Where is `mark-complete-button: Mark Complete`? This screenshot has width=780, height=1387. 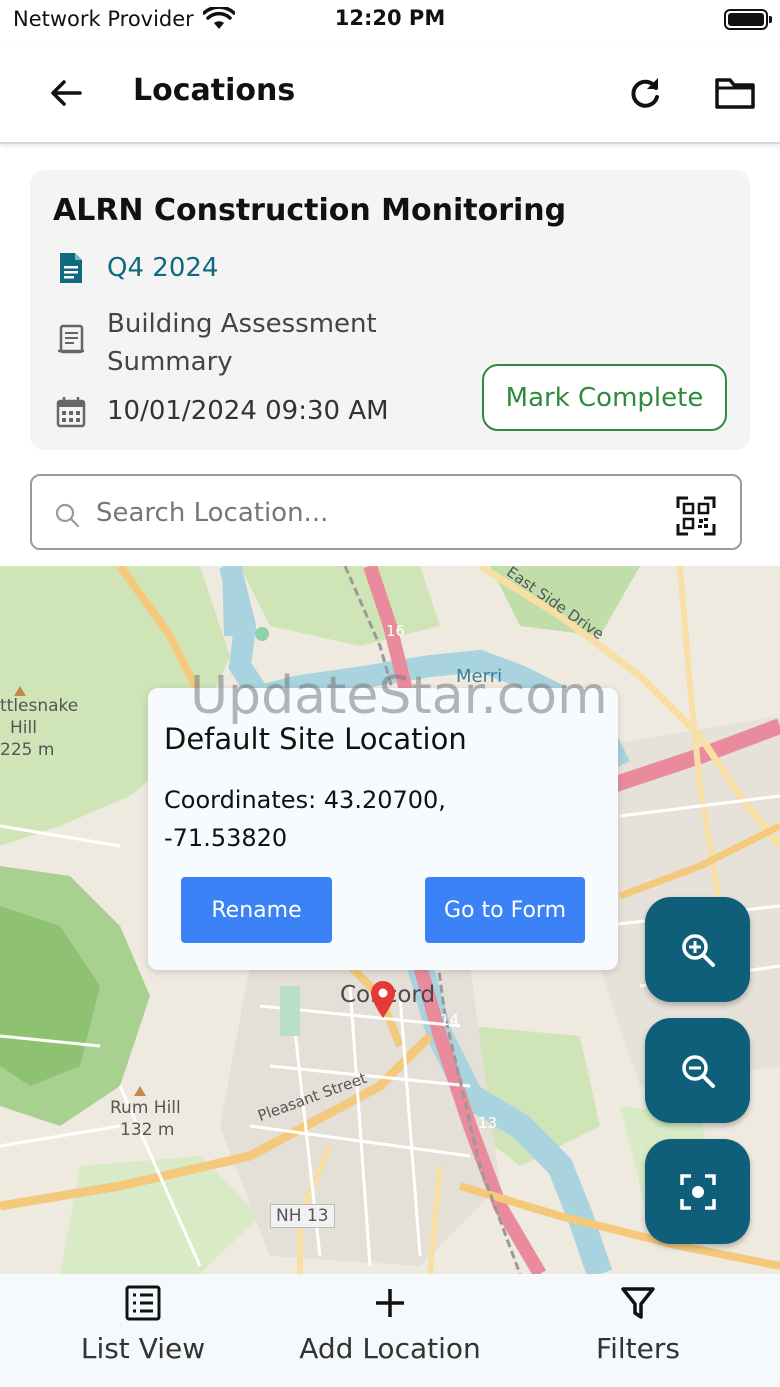 mark-complete-button: Mark Complete is located at coordinates (604, 397).